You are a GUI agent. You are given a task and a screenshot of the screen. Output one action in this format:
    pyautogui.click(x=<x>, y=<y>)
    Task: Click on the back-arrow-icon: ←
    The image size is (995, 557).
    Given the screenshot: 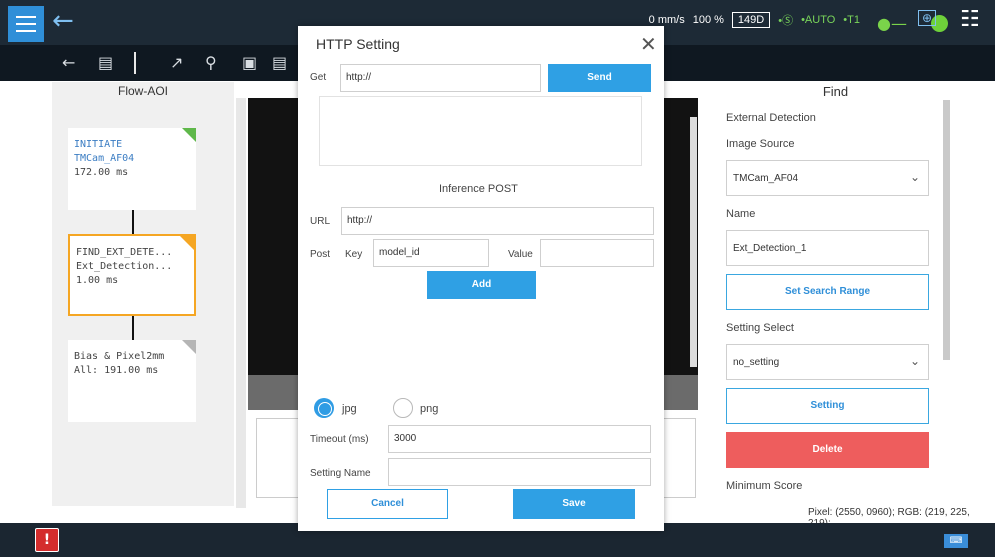 What is the action you would take?
    pyautogui.click(x=63, y=21)
    